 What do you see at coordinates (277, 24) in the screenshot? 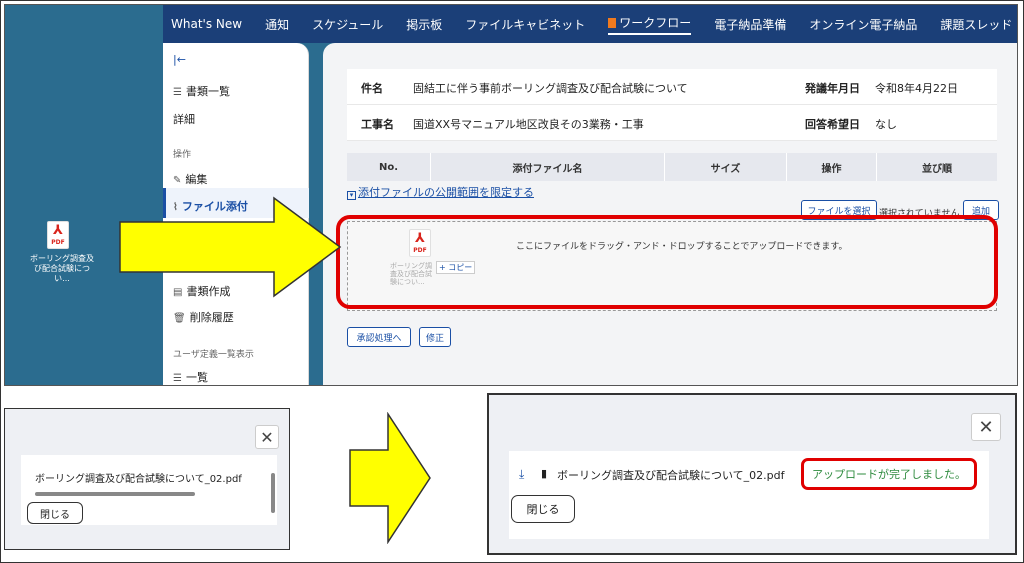
I see `nav-notifications: 通知` at bounding box center [277, 24].